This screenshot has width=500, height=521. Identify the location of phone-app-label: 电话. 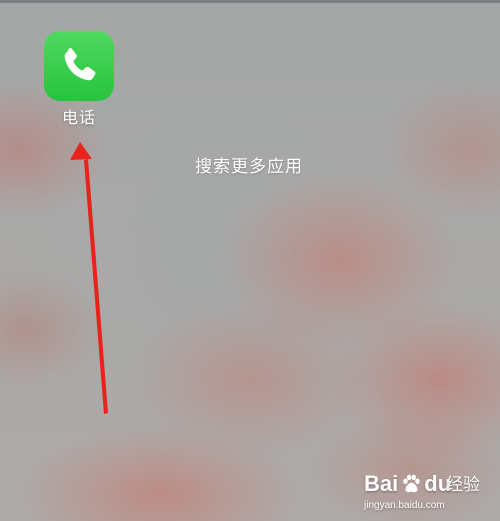
(79, 118).